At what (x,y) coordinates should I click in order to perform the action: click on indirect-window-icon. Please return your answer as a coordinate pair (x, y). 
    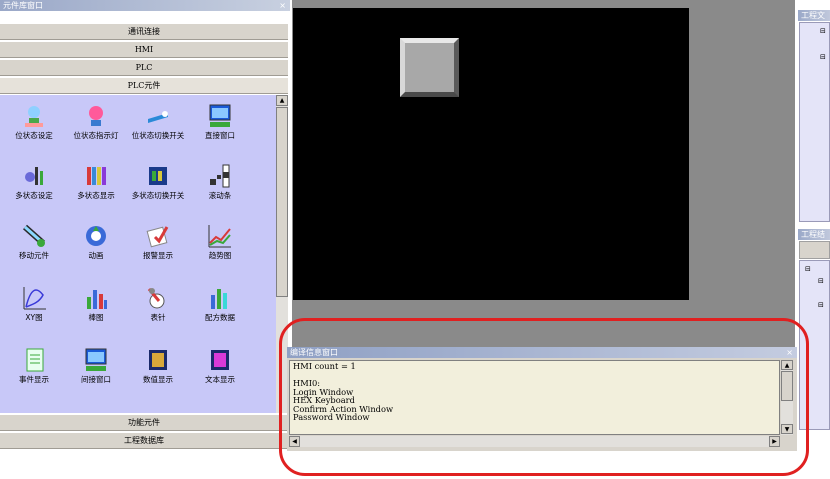
    Looking at the image, I should click on (96, 360).